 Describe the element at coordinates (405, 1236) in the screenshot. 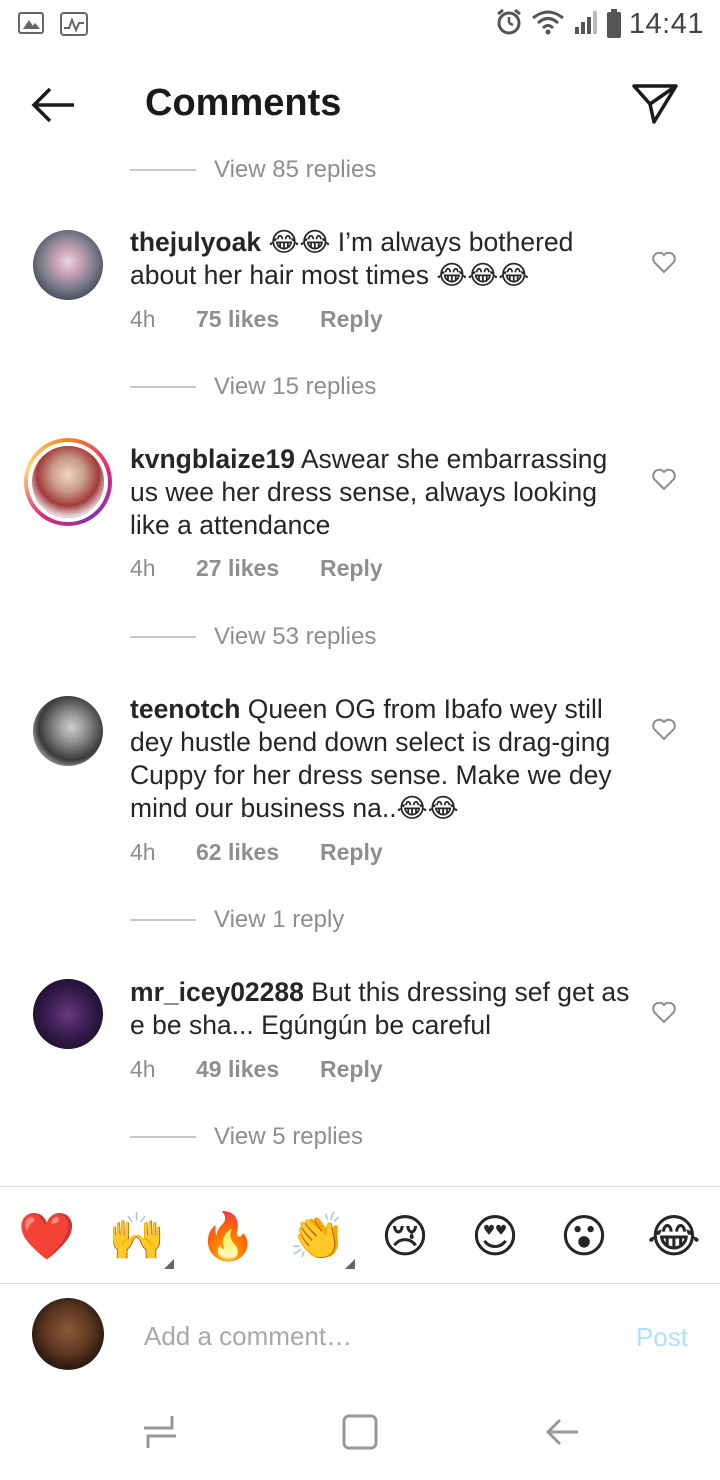

I see `crying-face-emoji: 😢` at that location.